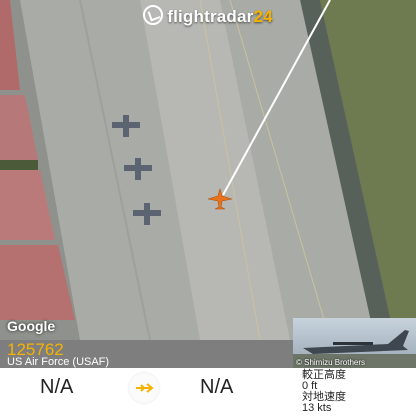 Image resolution: width=416 pixels, height=416 pixels. What do you see at coordinates (317, 408) in the screenshot?
I see `speed-value: 13 kts` at bounding box center [317, 408].